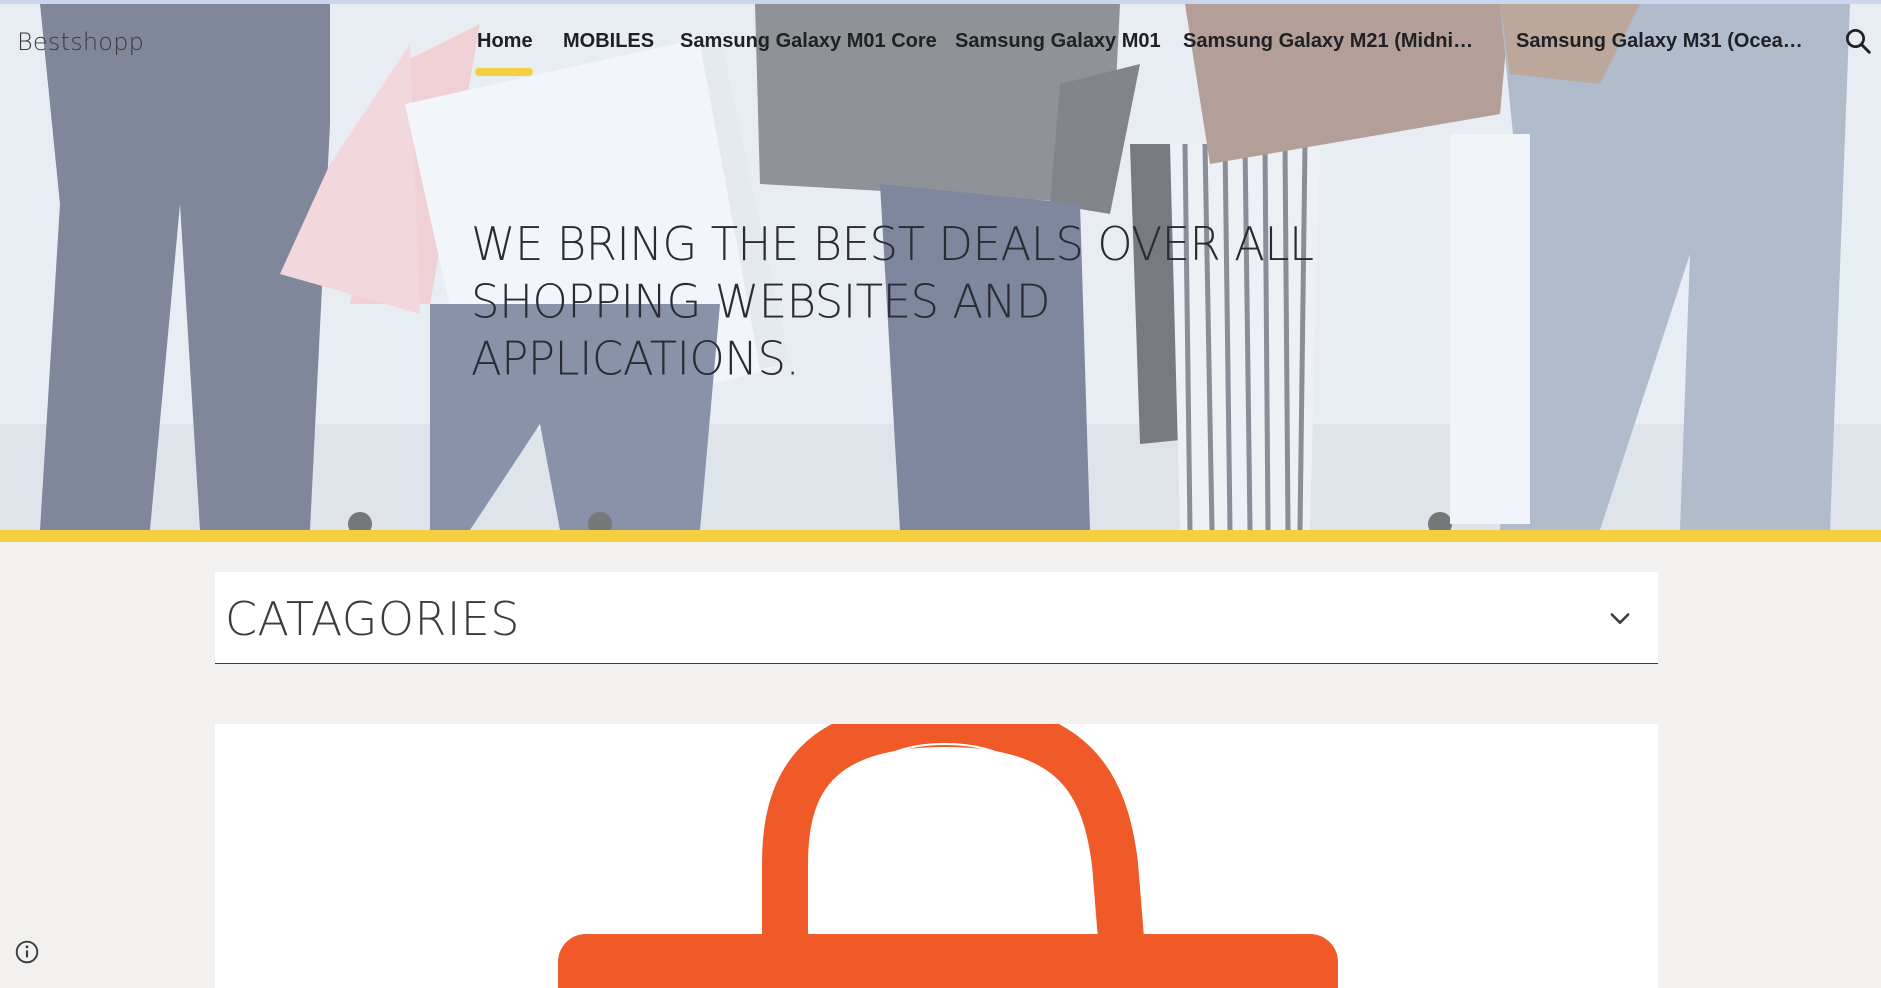  What do you see at coordinates (936, 618) in the screenshot?
I see `categories-collapsible: CATAGORIES` at bounding box center [936, 618].